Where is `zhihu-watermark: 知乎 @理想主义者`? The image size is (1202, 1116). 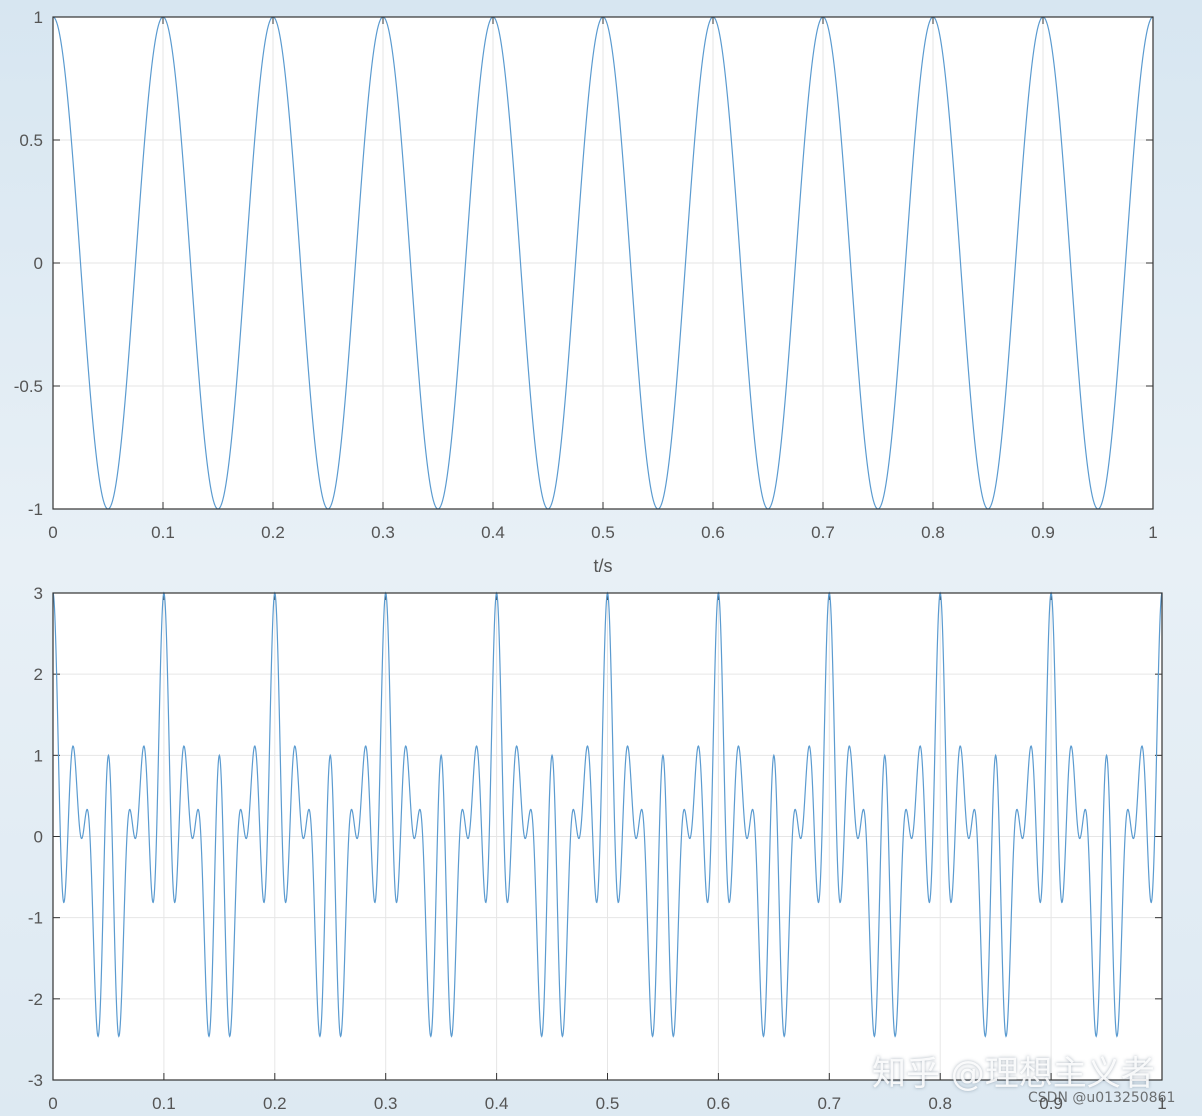
zhihu-watermark: 知乎 @理想主义者 is located at coordinates (1013, 1074).